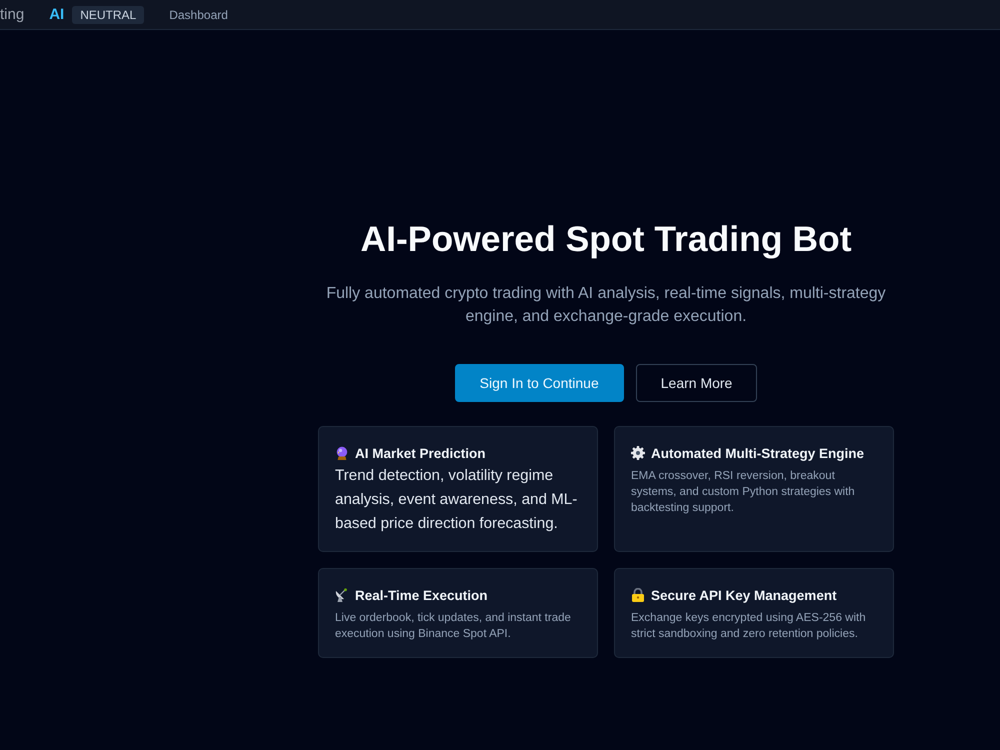 The width and height of the screenshot is (1000, 750). What do you see at coordinates (606, 305) in the screenshot?
I see `hero-subtitle: Fully automated crypto trading with AI analysis, real-time signals, multi-strategy engine, and exchange-grade execution.` at bounding box center [606, 305].